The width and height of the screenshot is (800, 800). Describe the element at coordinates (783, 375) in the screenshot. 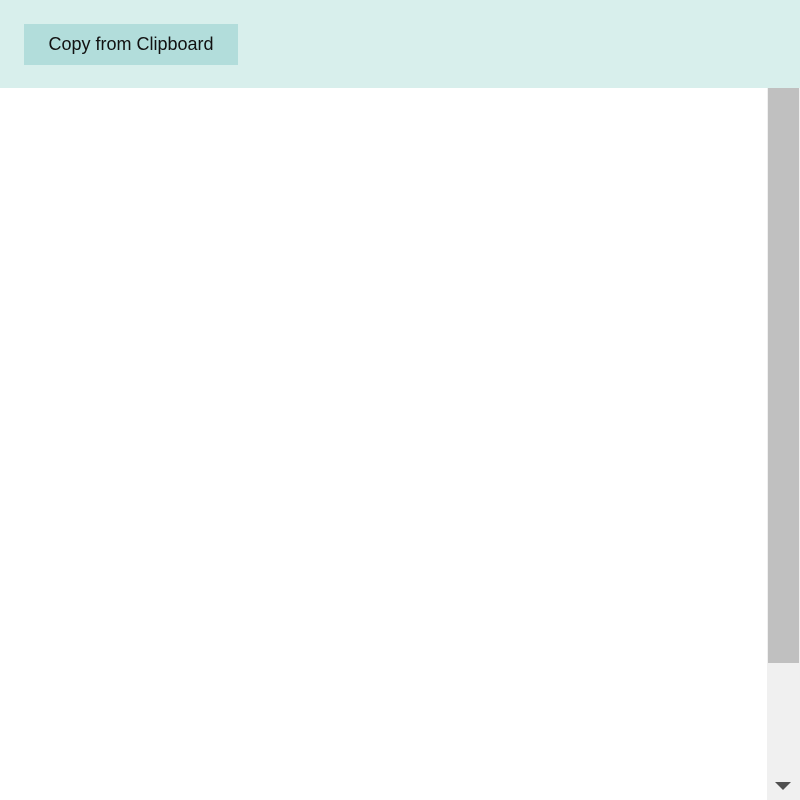

I see `scrollbar-thumb` at that location.